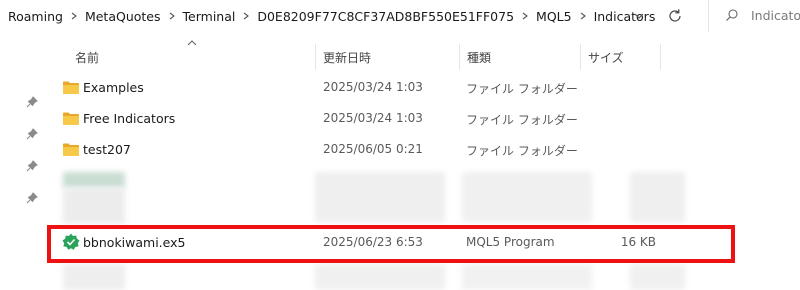 The image size is (800, 290). I want to click on search-input: Indicators, so click(775, 15).